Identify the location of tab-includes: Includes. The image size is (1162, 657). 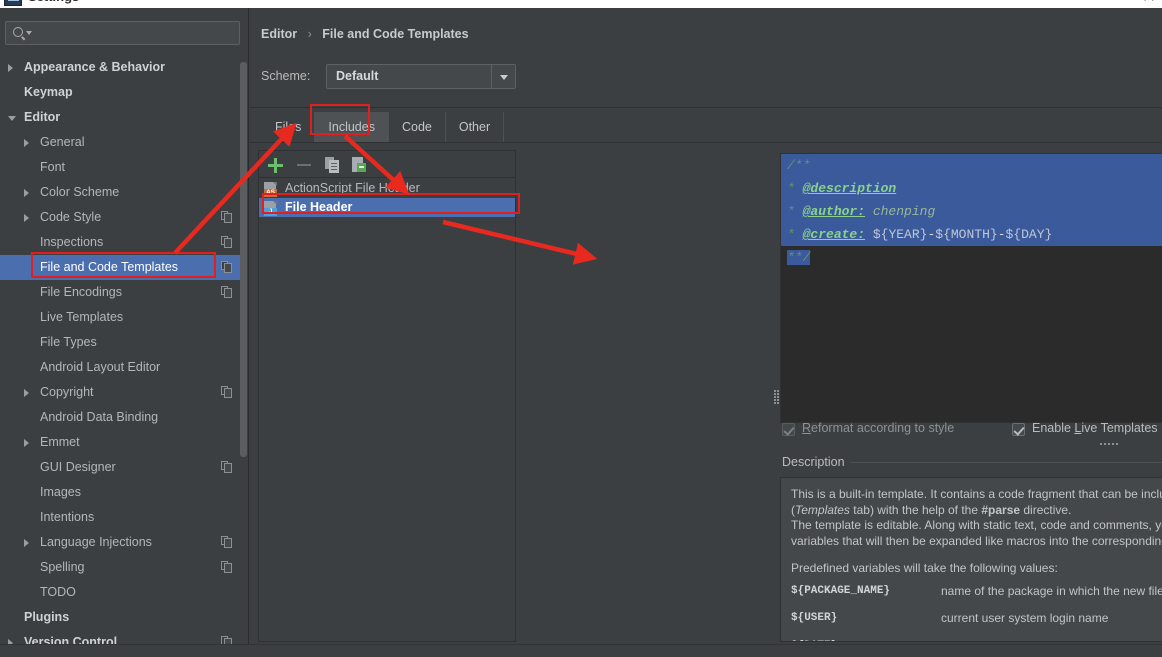
(352, 127).